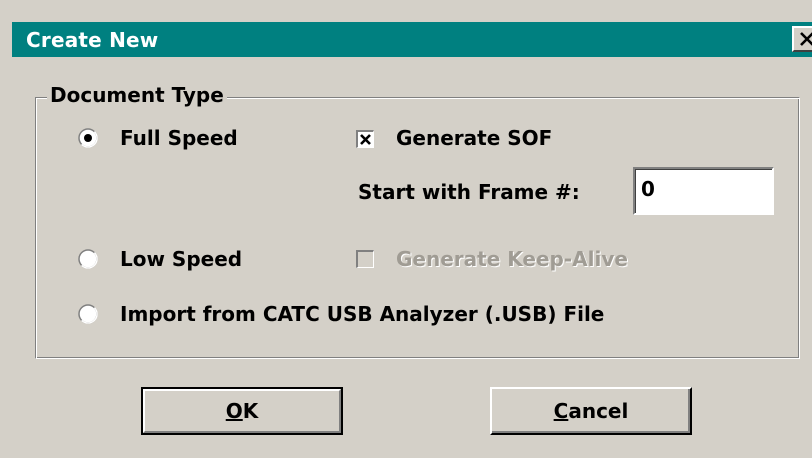 The width and height of the screenshot is (812, 458). I want to click on start-frame-label: Start with Frame #:, so click(469, 192).